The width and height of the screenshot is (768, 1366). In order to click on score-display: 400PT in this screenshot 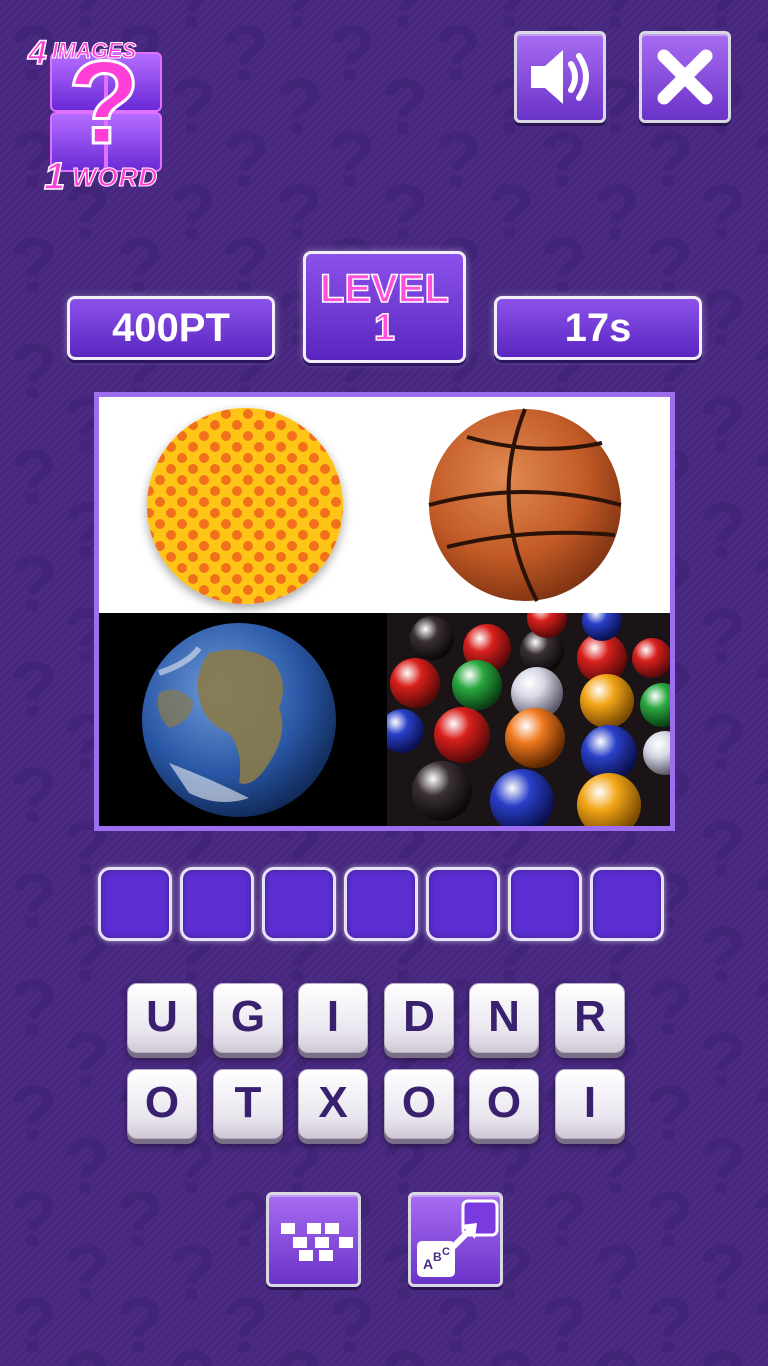, I will do `click(171, 328)`.